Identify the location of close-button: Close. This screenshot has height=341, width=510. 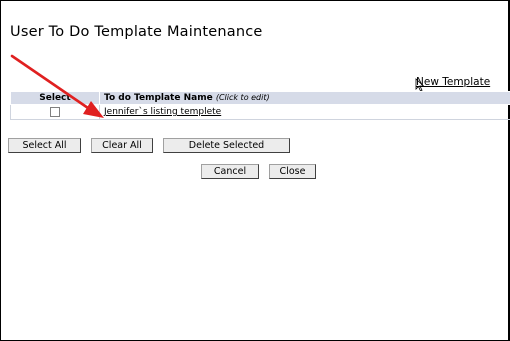
(292, 171).